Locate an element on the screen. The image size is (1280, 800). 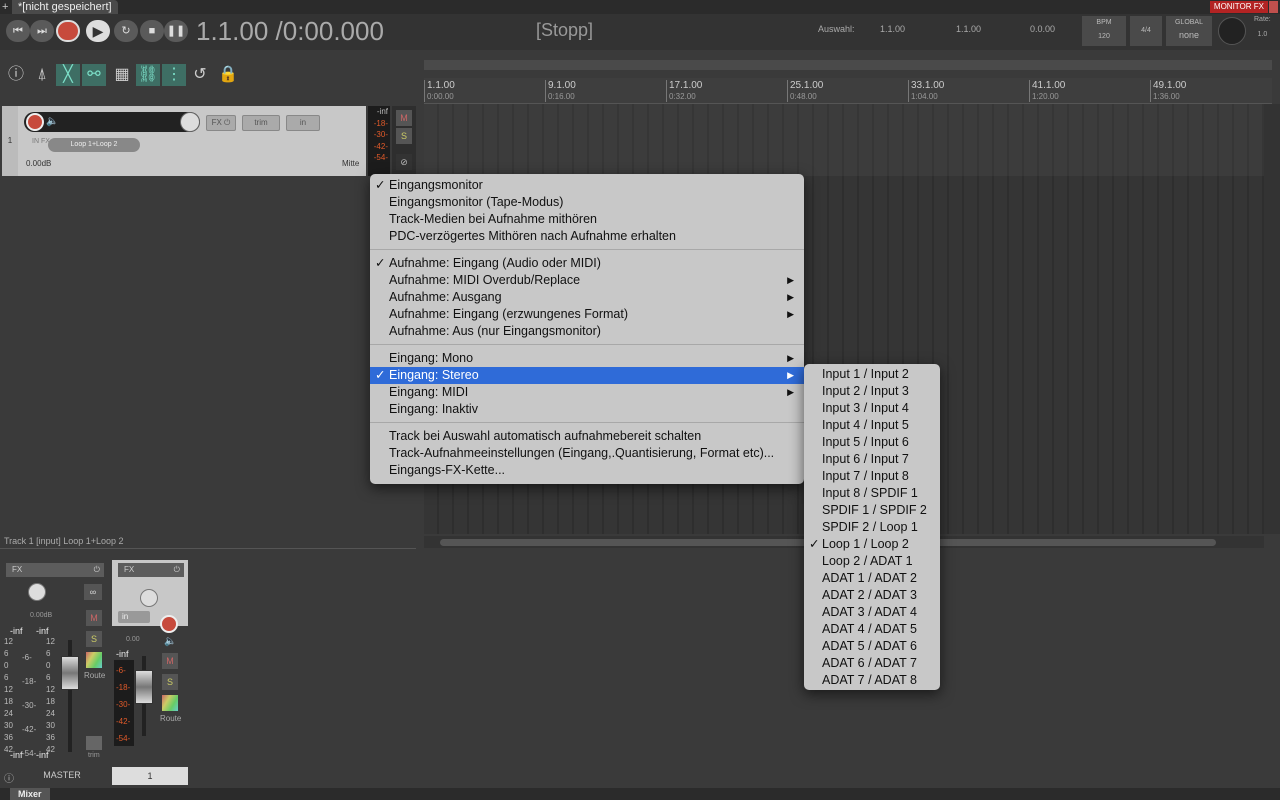
track-input-button: in is located at coordinates (134, 617).